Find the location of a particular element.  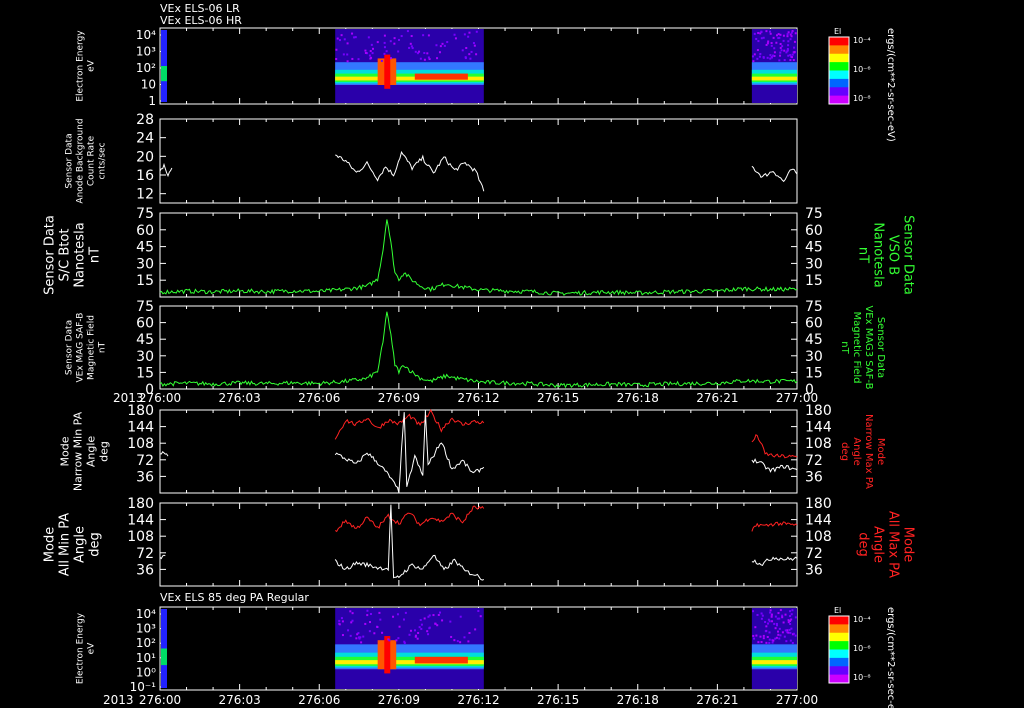

y-label-p4: Magnetic Field is located at coordinates (92, 347).